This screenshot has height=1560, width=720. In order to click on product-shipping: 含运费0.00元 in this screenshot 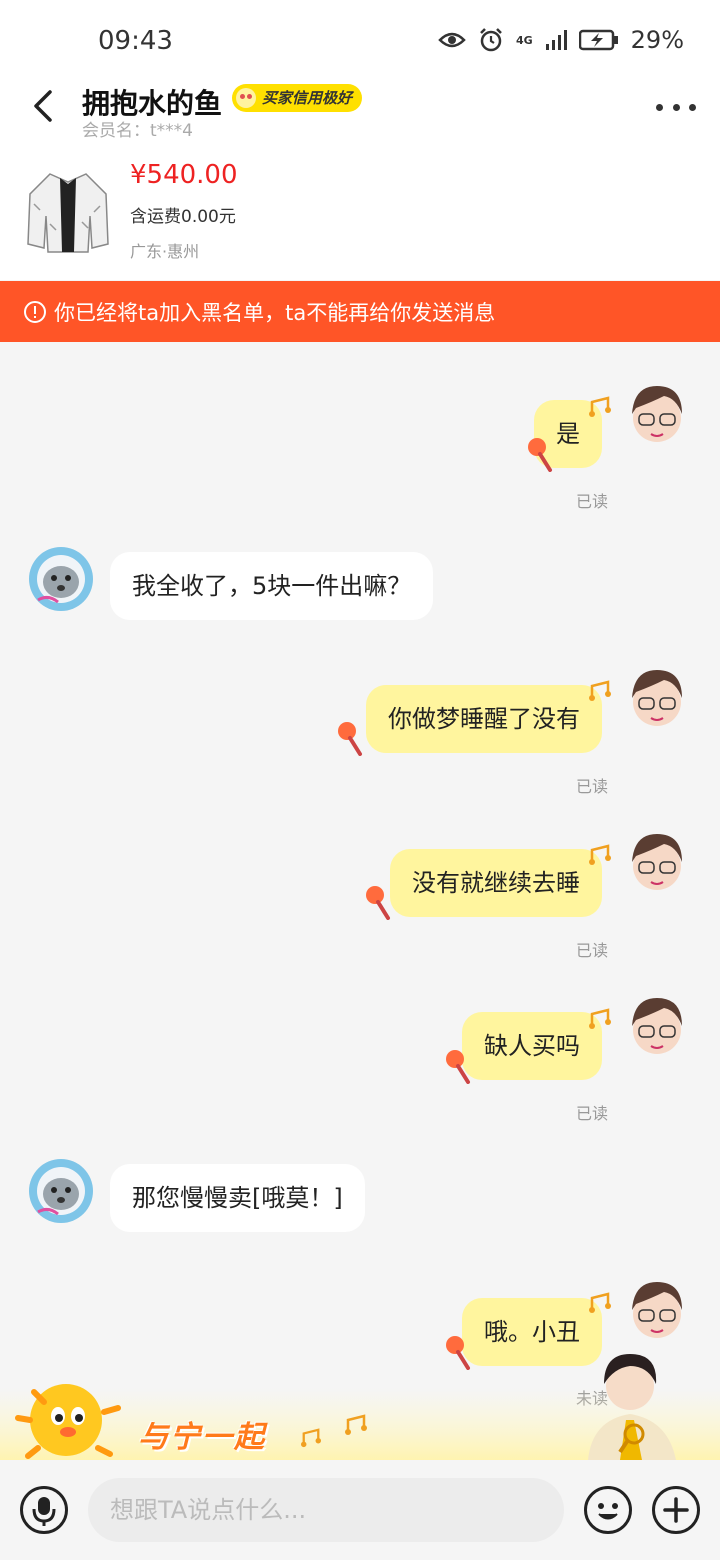, I will do `click(183, 217)`.